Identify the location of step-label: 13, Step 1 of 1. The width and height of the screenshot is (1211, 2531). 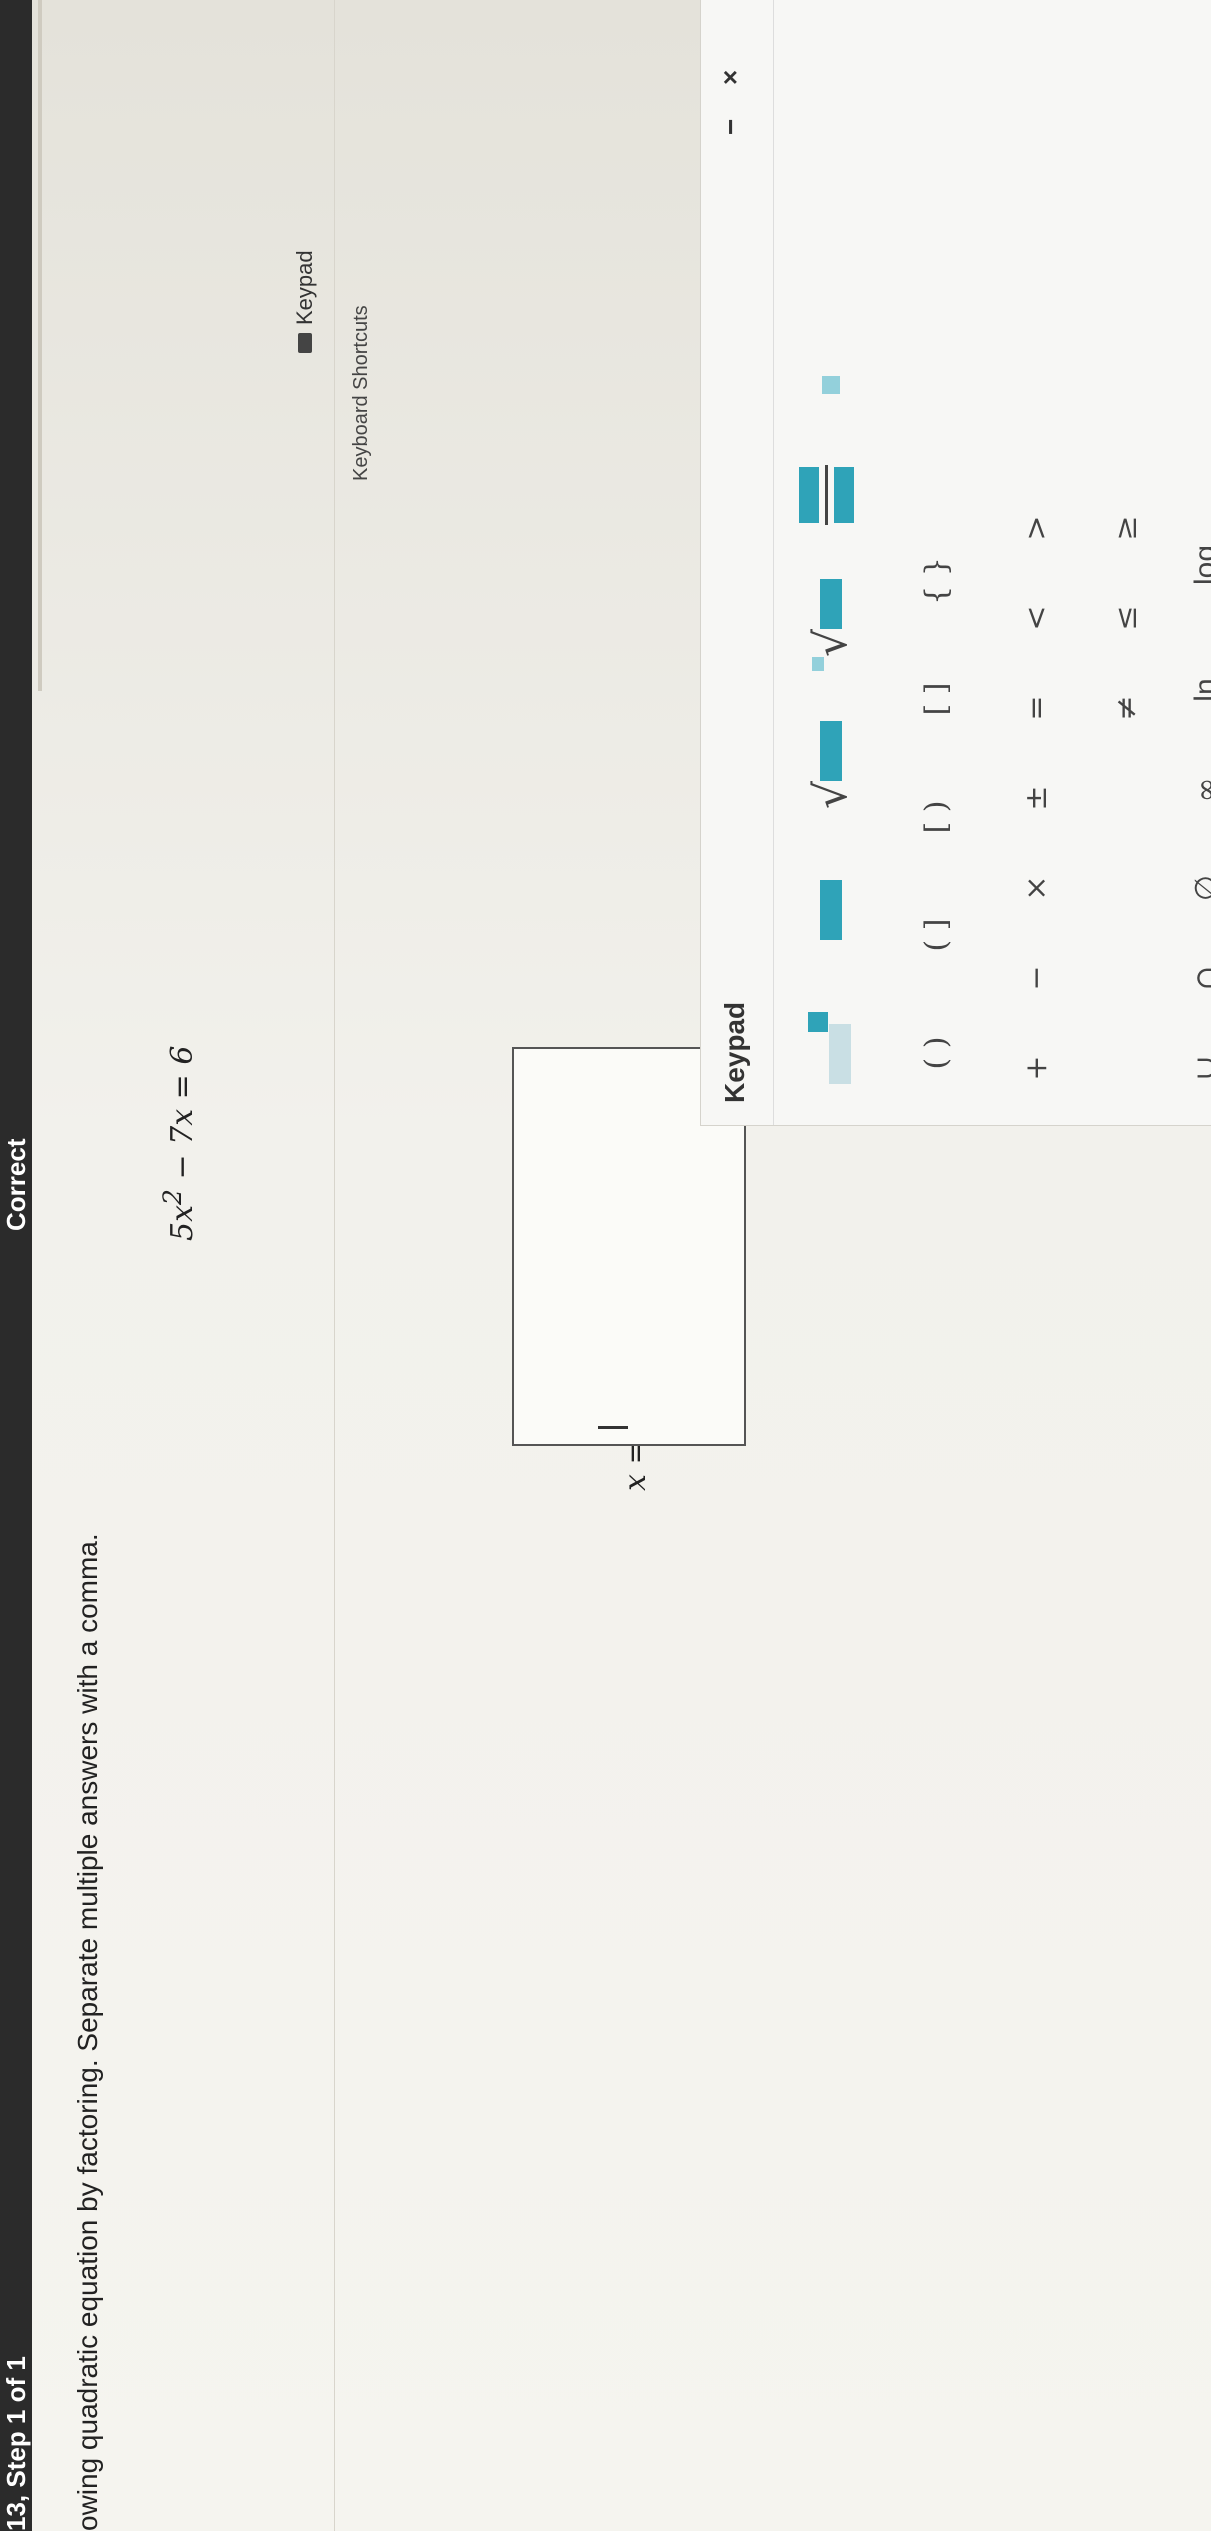
(16, 2443).